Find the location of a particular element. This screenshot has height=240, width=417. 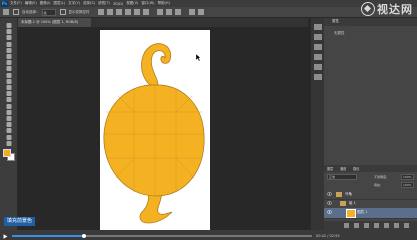

layer-name: 图层 1 is located at coordinates (362, 212).